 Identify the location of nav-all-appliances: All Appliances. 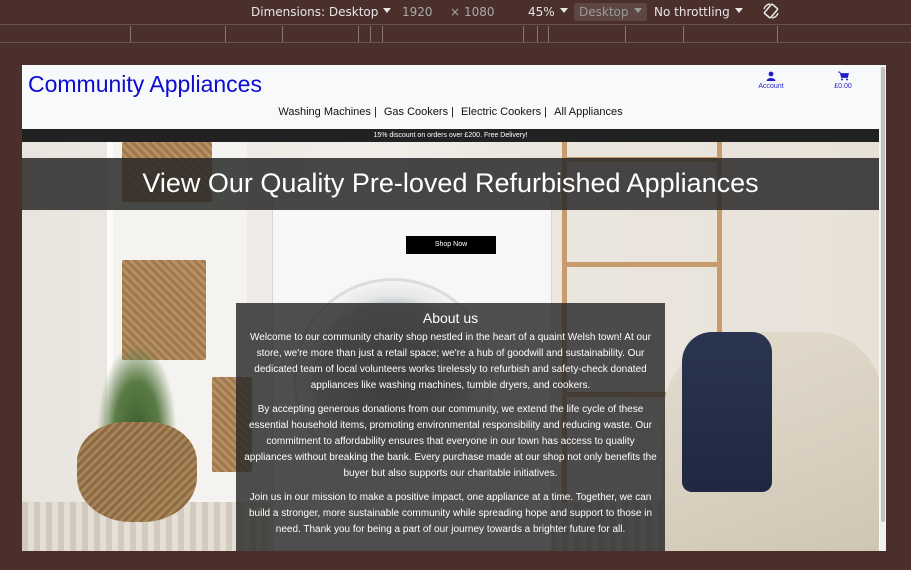
(588, 112).